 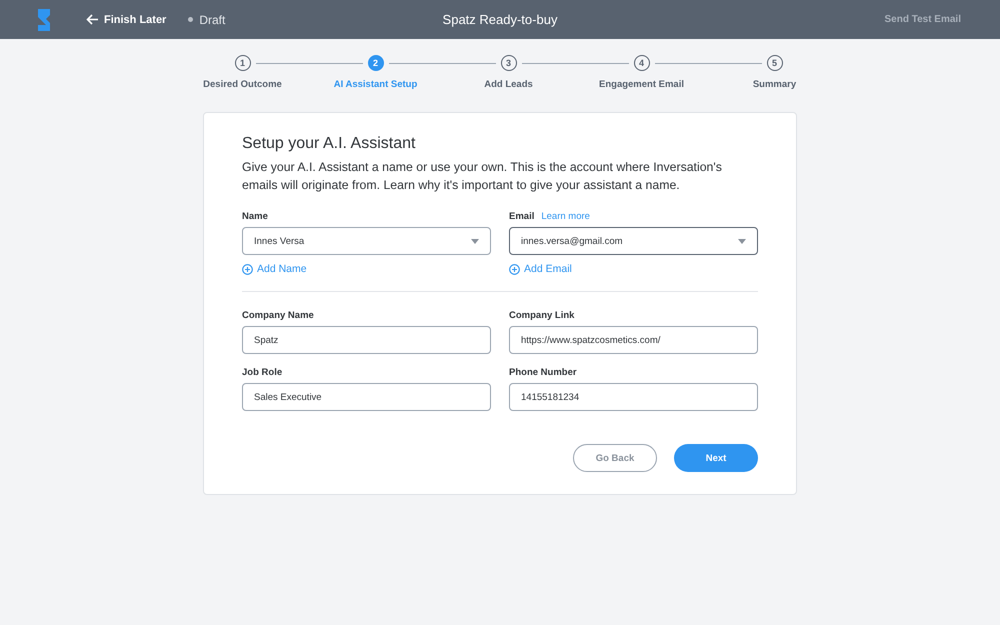 I want to click on learn-more-link: Learn more, so click(x=565, y=216).